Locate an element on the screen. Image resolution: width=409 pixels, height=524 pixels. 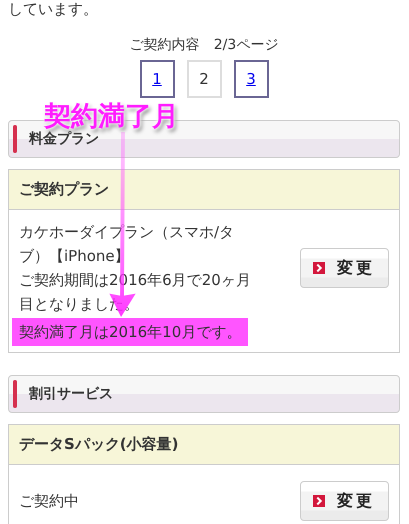
section-title: 料金プラン is located at coordinates (64, 139).